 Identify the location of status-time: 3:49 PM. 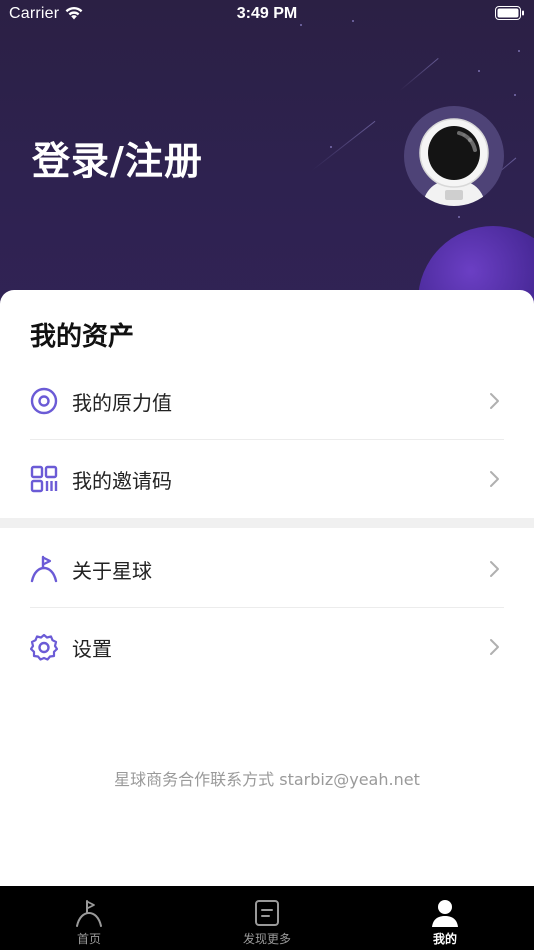
(267, 13).